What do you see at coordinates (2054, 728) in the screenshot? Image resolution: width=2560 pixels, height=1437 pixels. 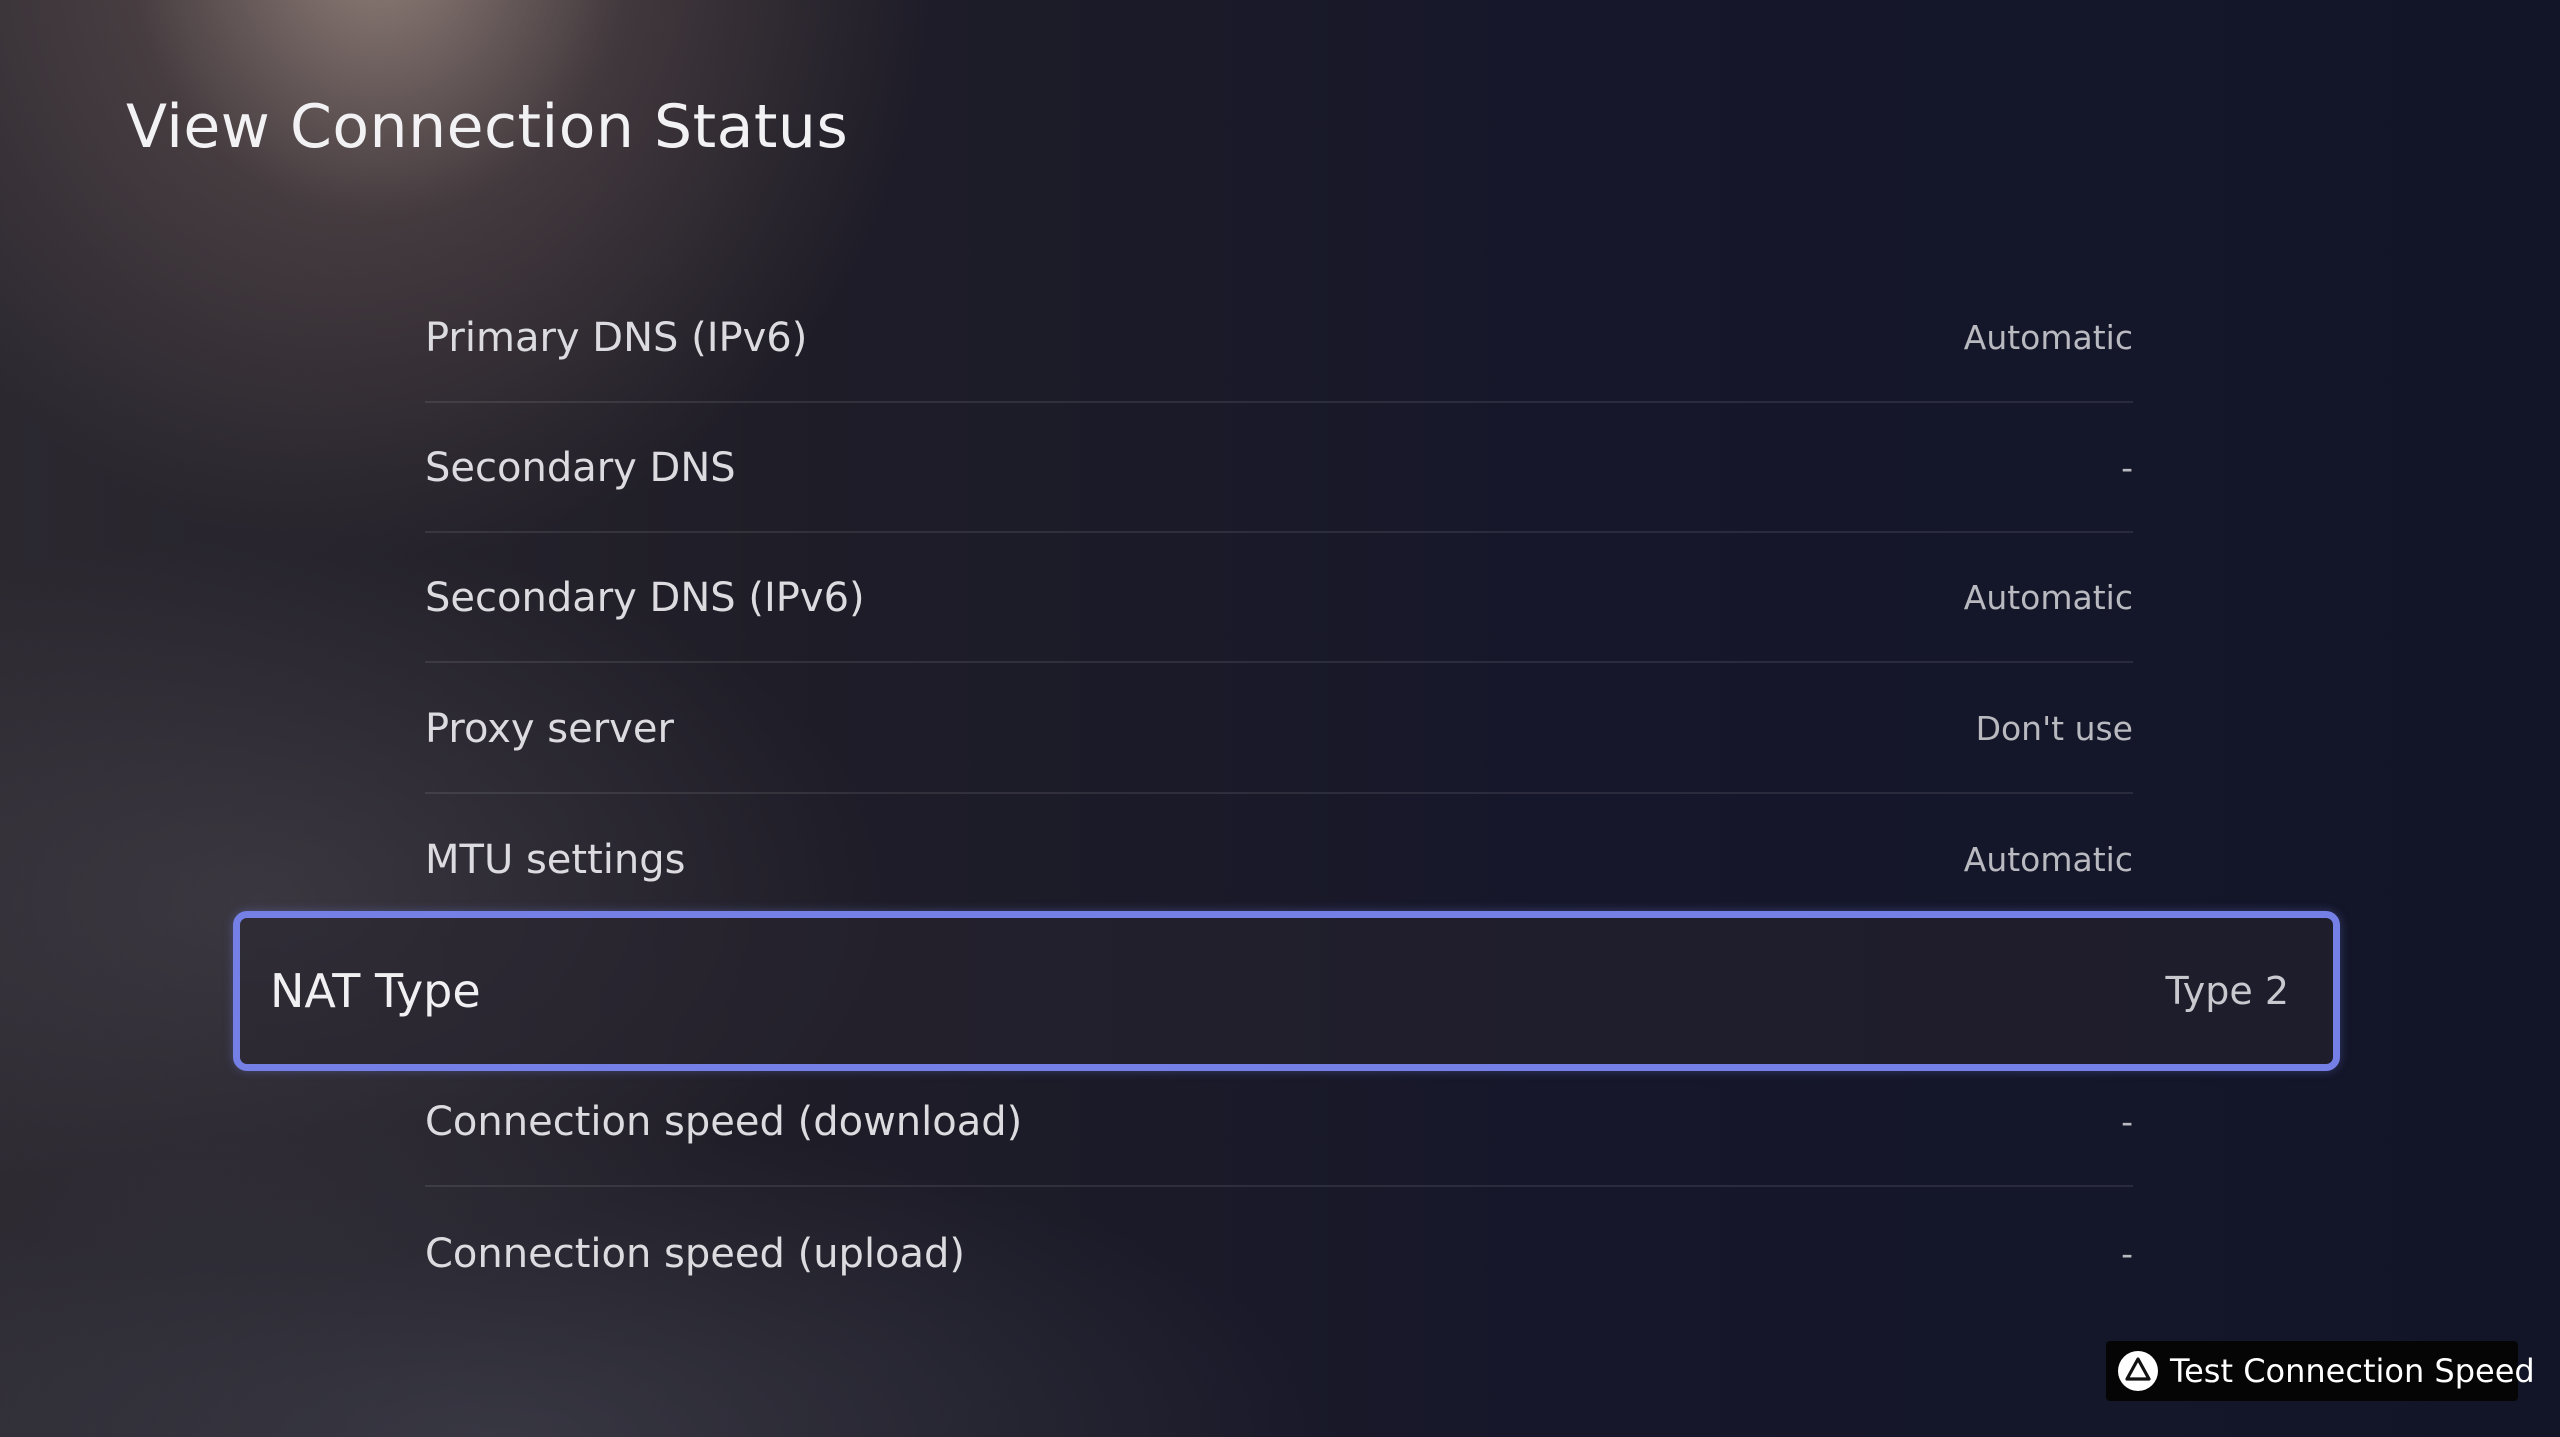 I see `setting-value: Don't use` at bounding box center [2054, 728].